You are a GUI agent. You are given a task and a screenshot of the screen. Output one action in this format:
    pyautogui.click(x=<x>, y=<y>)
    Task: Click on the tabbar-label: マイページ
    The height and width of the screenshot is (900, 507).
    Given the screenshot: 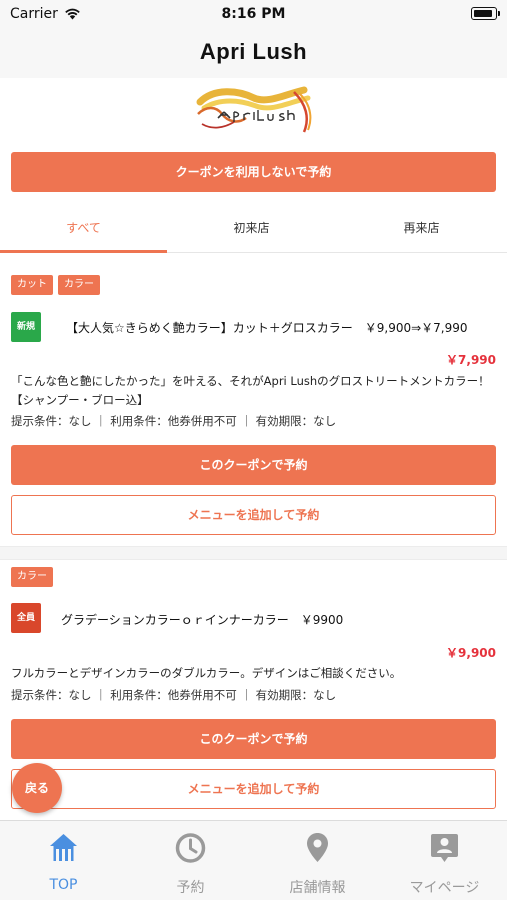 What is the action you would take?
    pyautogui.click(x=444, y=888)
    